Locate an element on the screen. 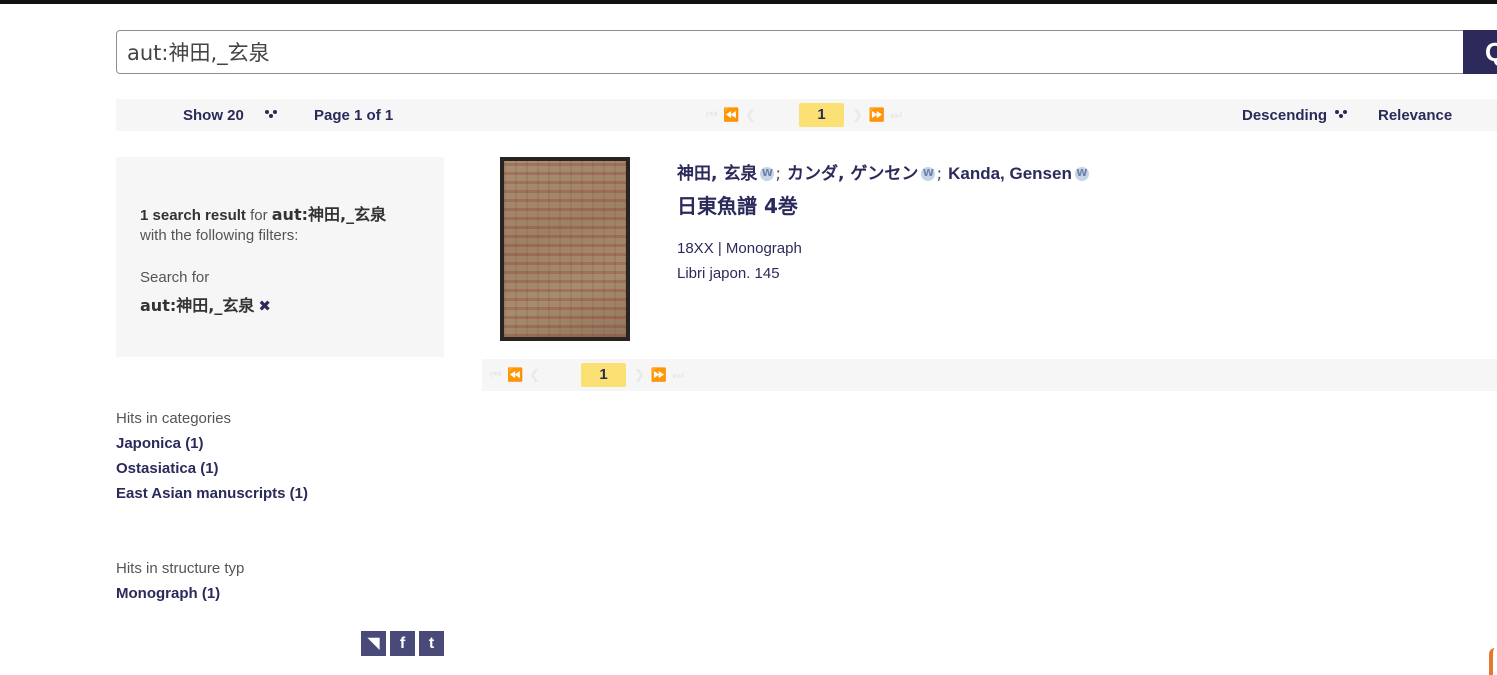 The width and height of the screenshot is (1497, 675). author-link-kanji: 神田, 玄泉 is located at coordinates (717, 174).